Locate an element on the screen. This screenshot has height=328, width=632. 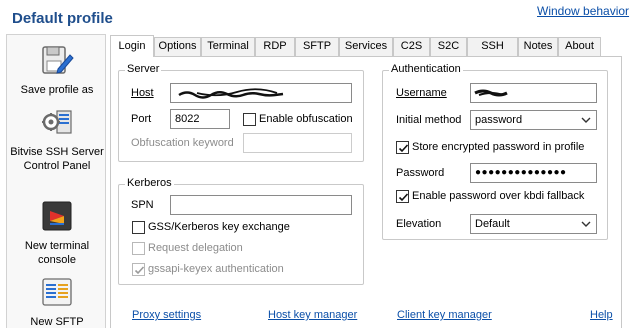
elevation-value: Default is located at coordinates (492, 224).